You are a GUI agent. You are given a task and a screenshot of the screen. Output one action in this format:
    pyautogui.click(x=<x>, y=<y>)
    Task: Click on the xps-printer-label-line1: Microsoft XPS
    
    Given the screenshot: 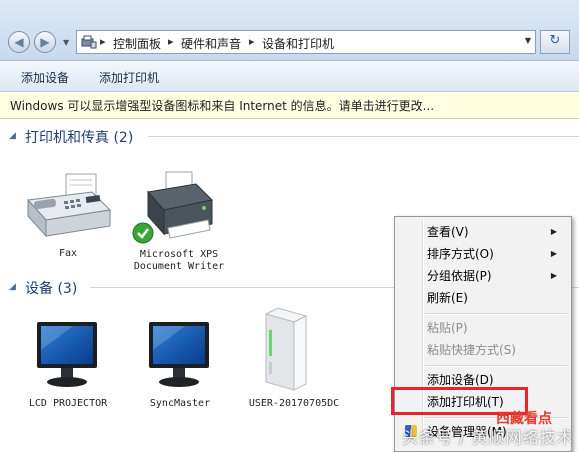 What is the action you would take?
    pyautogui.click(x=179, y=254)
    